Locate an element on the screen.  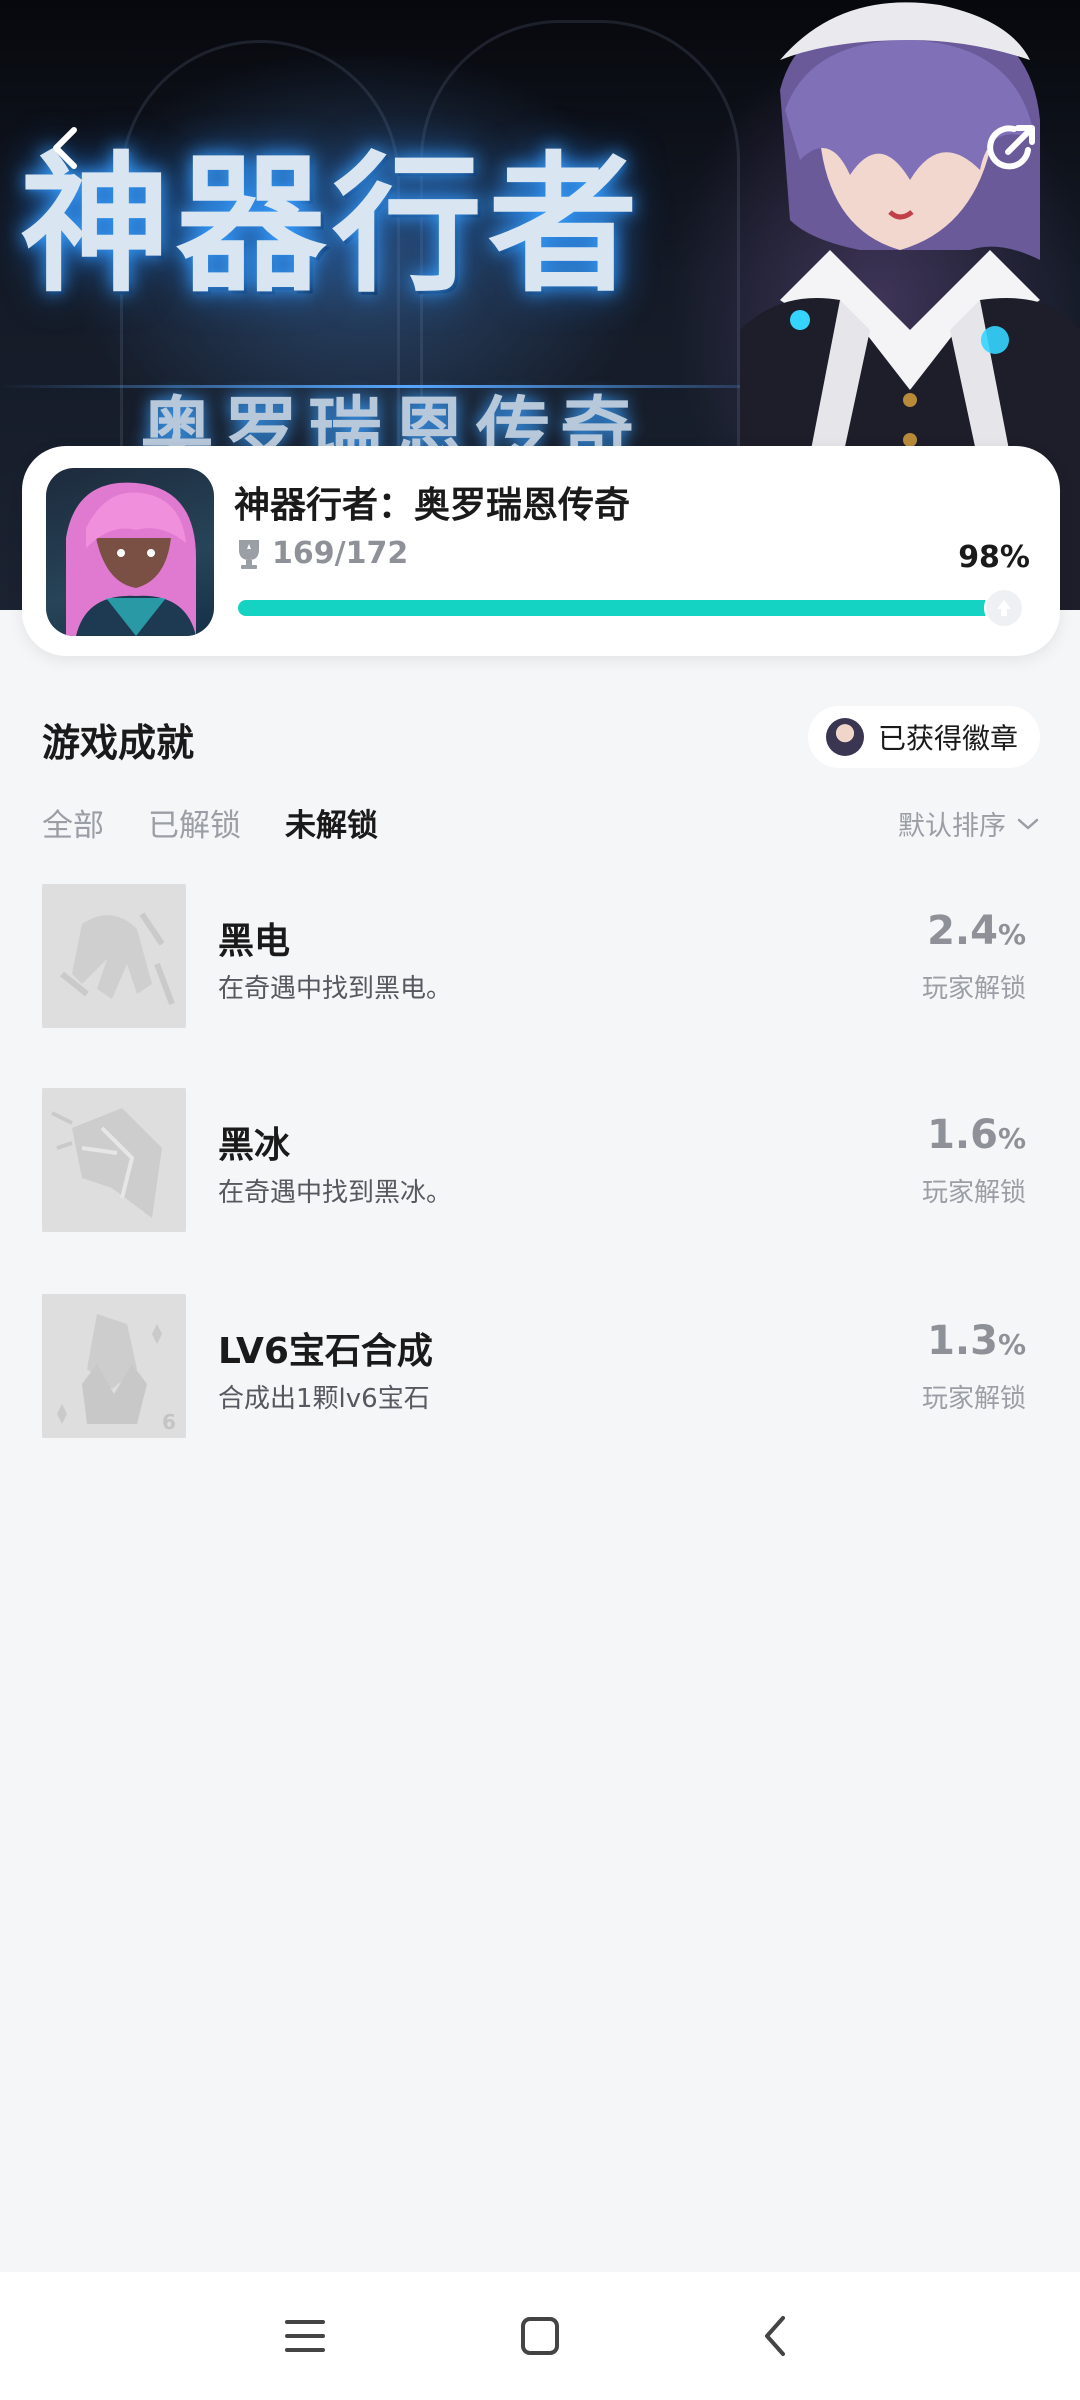
upload-arrow-icon is located at coordinates (1004, 608).